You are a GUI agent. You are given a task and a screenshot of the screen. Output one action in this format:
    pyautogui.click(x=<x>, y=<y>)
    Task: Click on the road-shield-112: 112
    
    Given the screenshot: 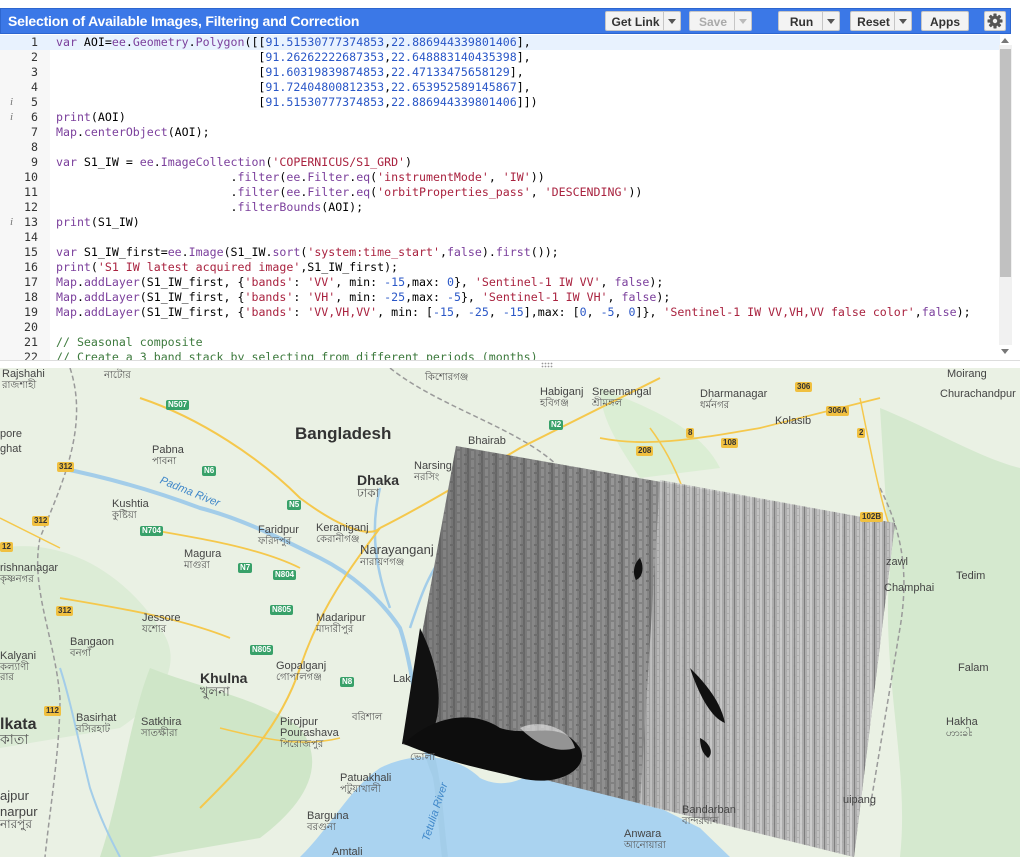 What is the action you would take?
    pyautogui.click(x=52, y=711)
    